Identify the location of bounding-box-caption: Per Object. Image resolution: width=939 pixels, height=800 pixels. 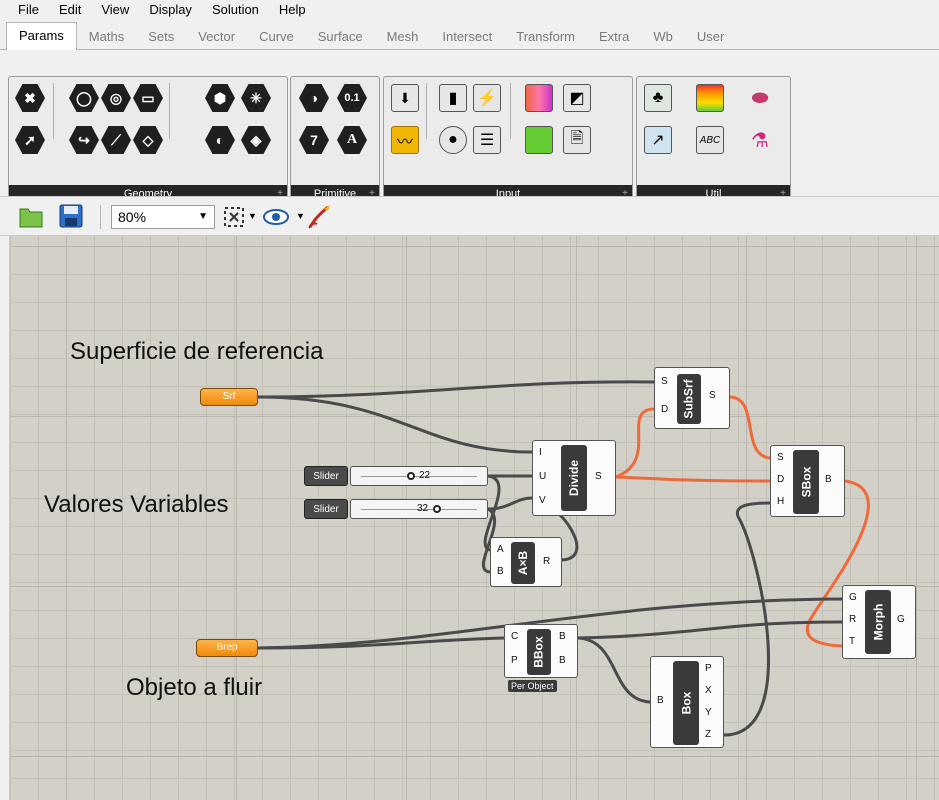
(532, 686).